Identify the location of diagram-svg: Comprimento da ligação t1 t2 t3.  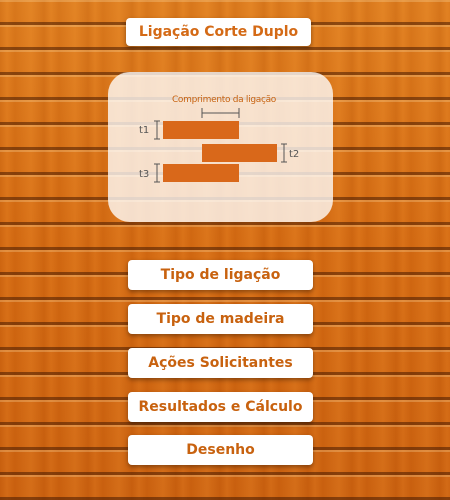
(219, 139).